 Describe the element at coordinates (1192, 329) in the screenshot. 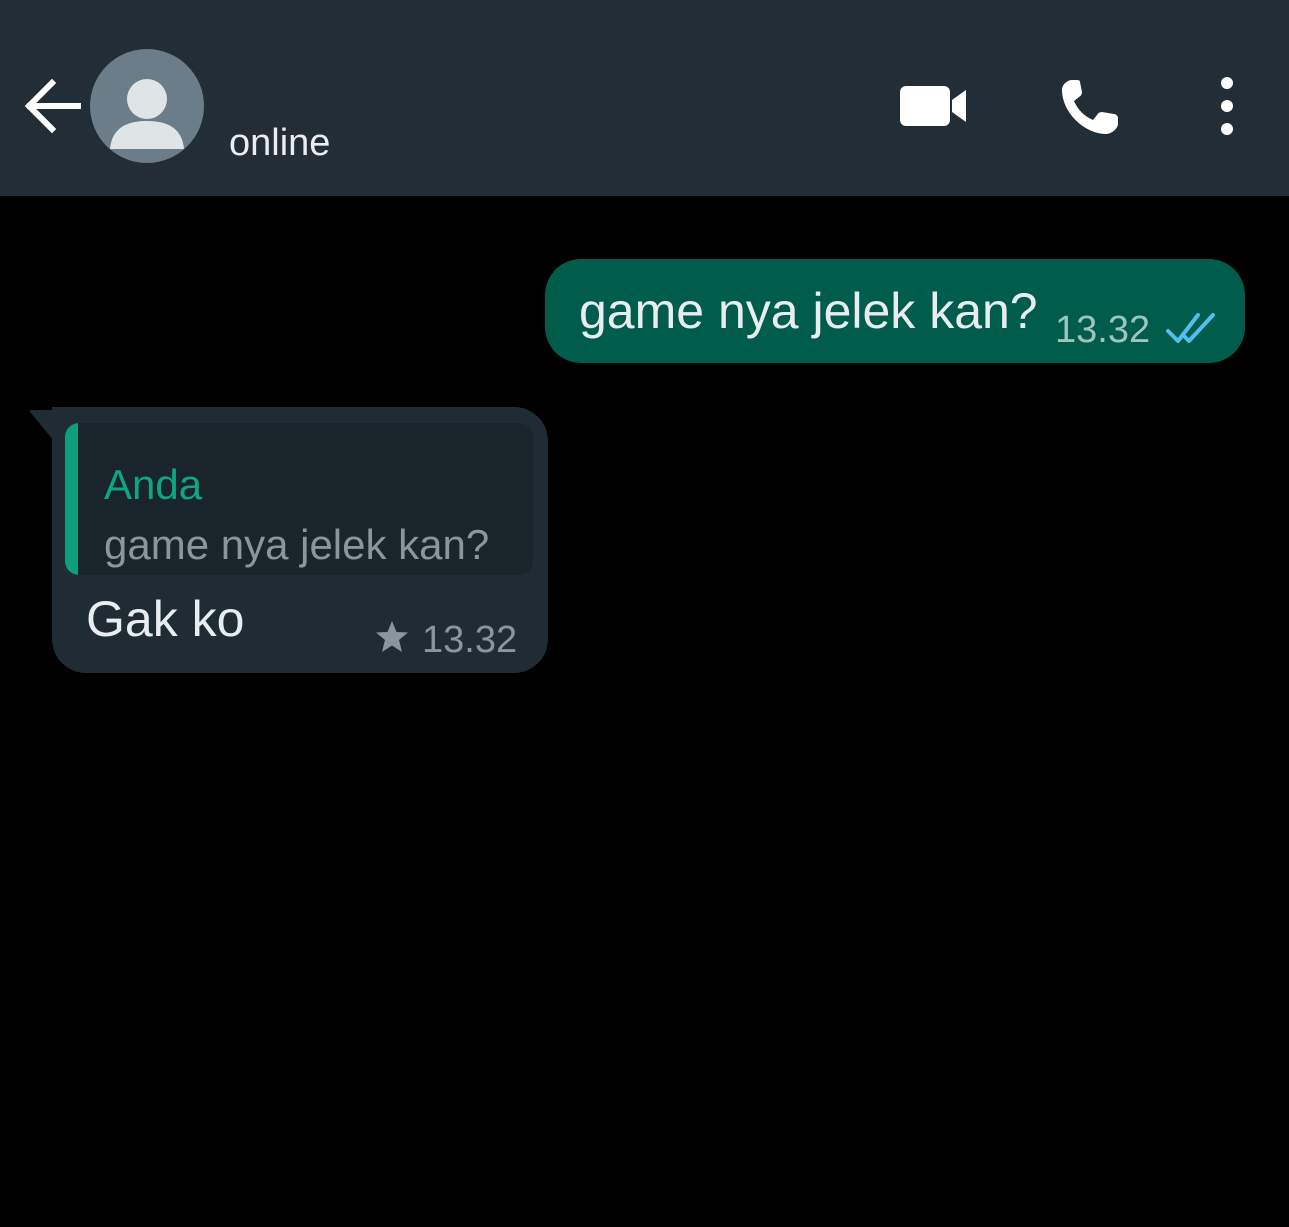

I see `double-check-read-icon` at that location.